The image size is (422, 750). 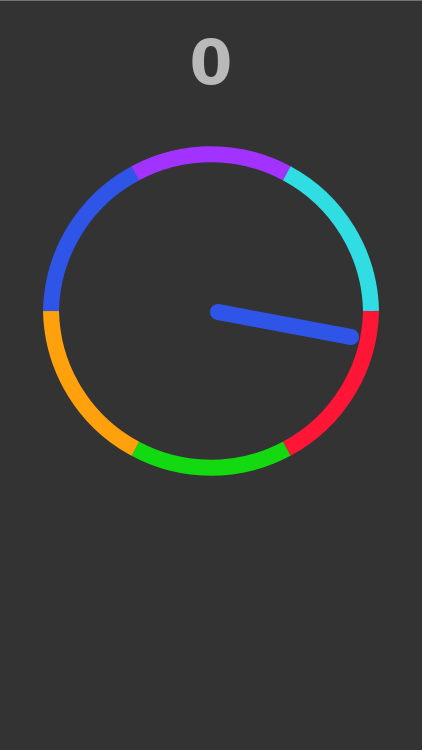 I want to click on cyan-segment, so click(x=330, y=239).